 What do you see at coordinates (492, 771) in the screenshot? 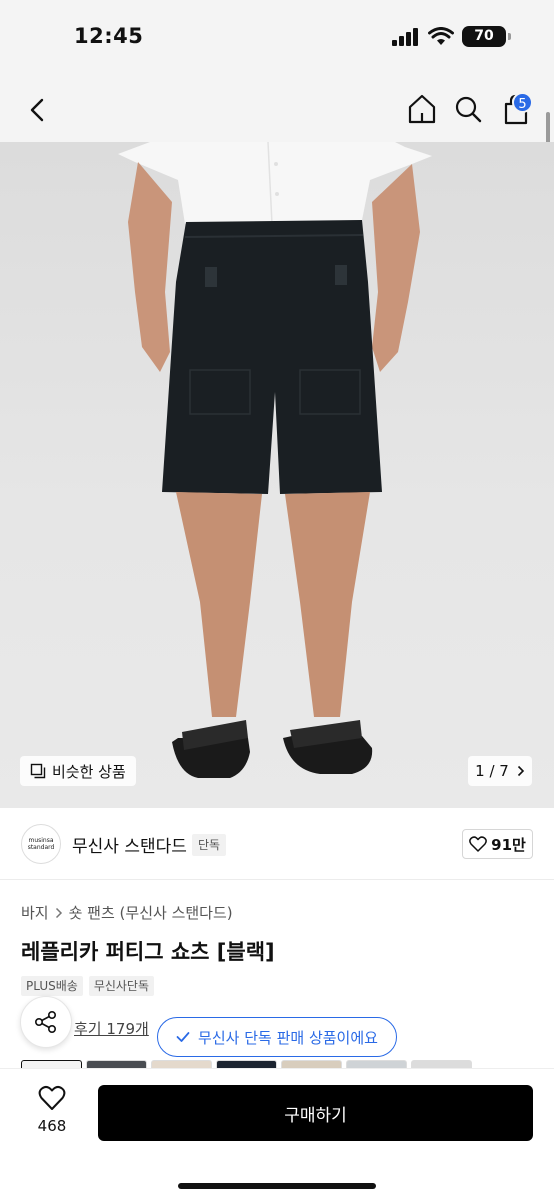
I see `image-counter: 1 / 7` at bounding box center [492, 771].